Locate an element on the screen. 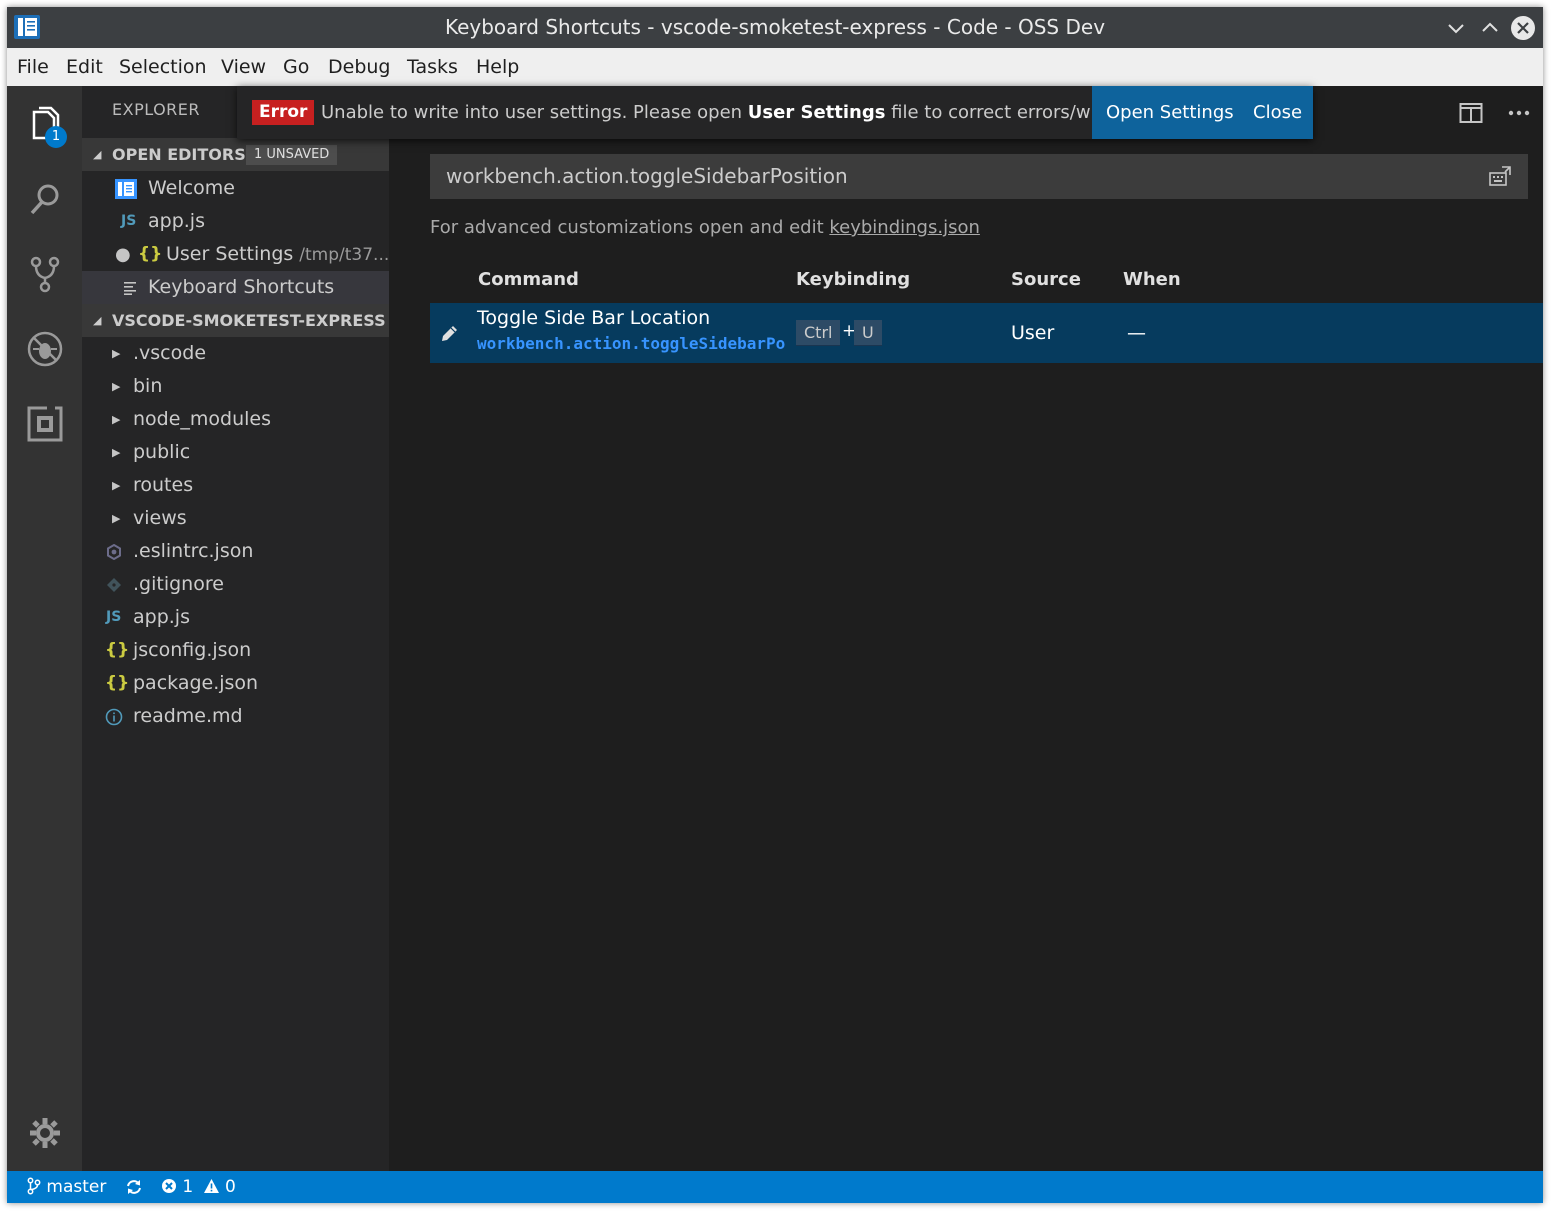 This screenshot has width=1556, height=1219. file-eslintrc: .eslintrc.json is located at coordinates (235, 551).